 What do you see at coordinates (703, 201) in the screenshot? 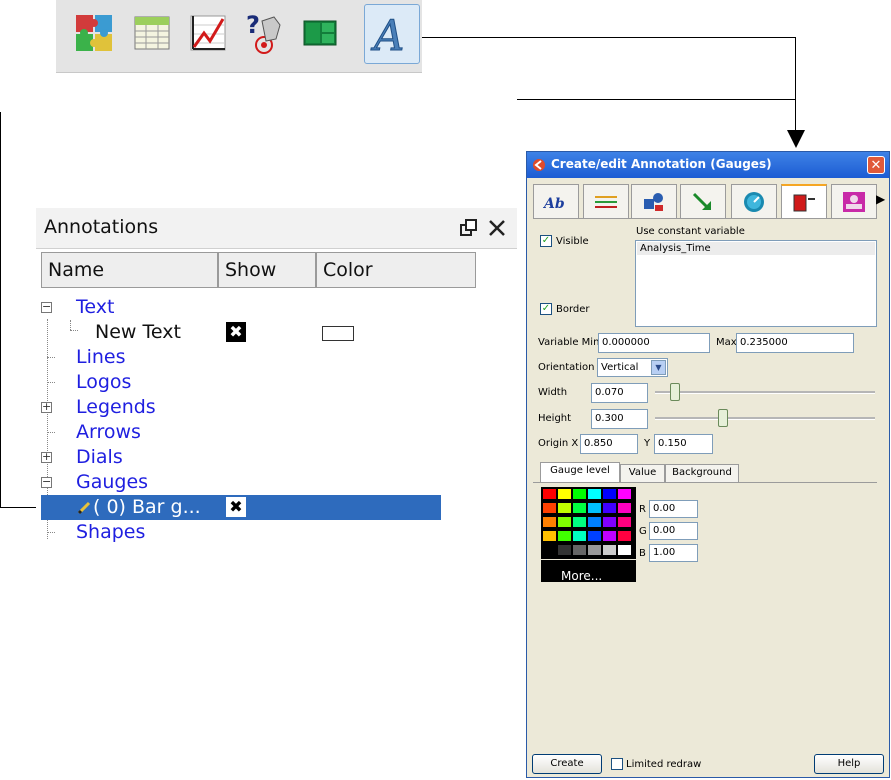
I see `tab-arrows-icon` at bounding box center [703, 201].